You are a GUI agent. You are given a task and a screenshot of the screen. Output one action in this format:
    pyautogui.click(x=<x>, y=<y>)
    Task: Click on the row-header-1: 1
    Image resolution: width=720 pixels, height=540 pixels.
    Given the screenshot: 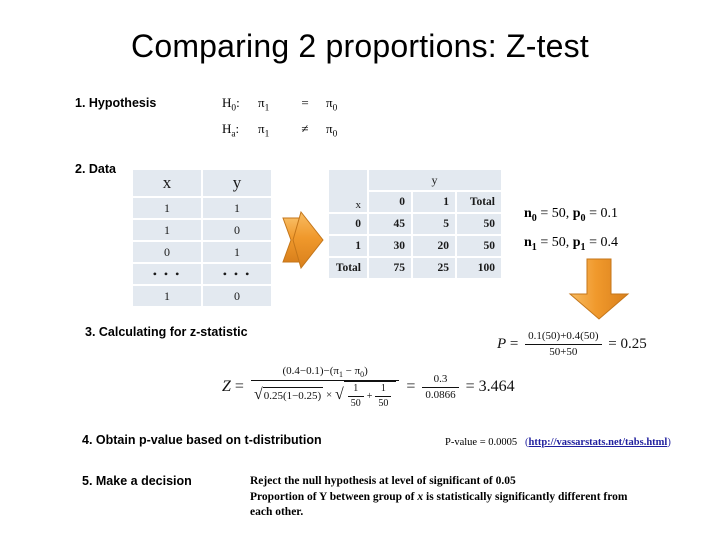 What is the action you would take?
    pyautogui.click(x=348, y=246)
    